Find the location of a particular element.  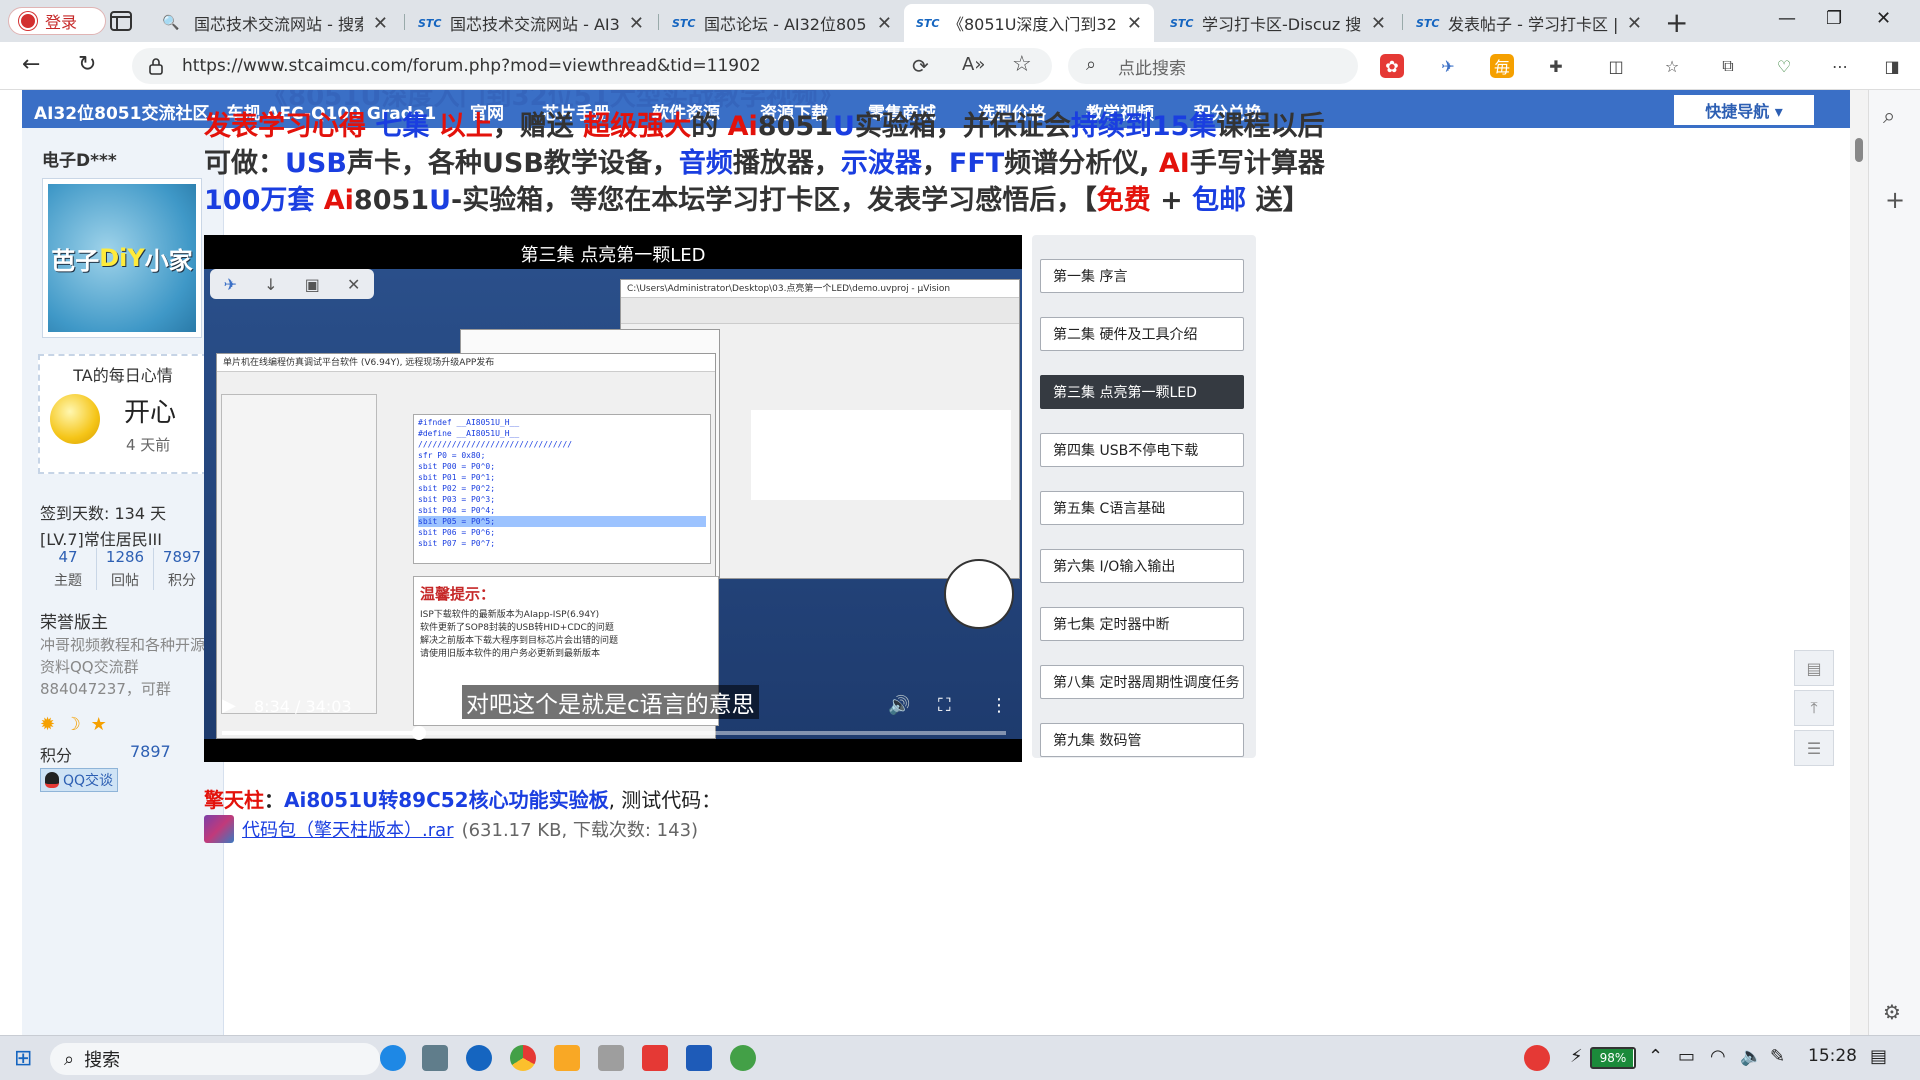

split-screen-icon: ◫ is located at coordinates (1616, 66).